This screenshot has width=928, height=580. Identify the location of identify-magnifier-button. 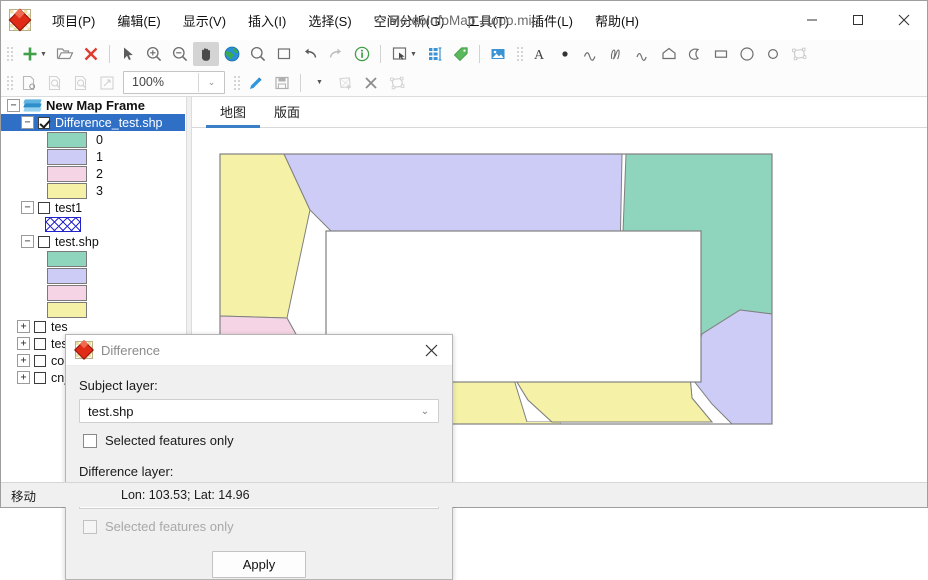
(258, 54).